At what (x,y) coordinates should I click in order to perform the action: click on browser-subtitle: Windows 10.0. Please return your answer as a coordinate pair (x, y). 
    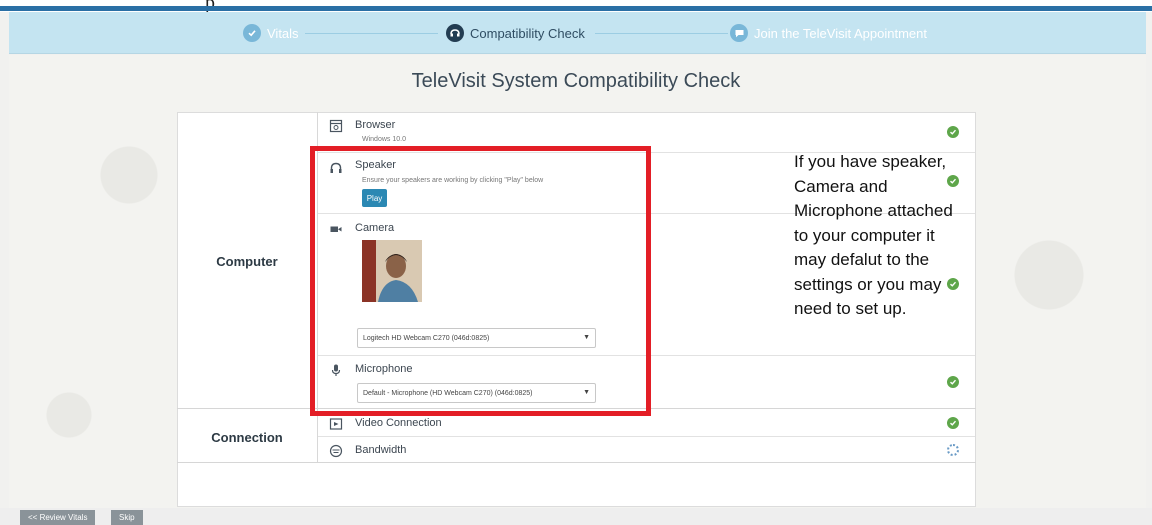
    Looking at the image, I should click on (384, 139).